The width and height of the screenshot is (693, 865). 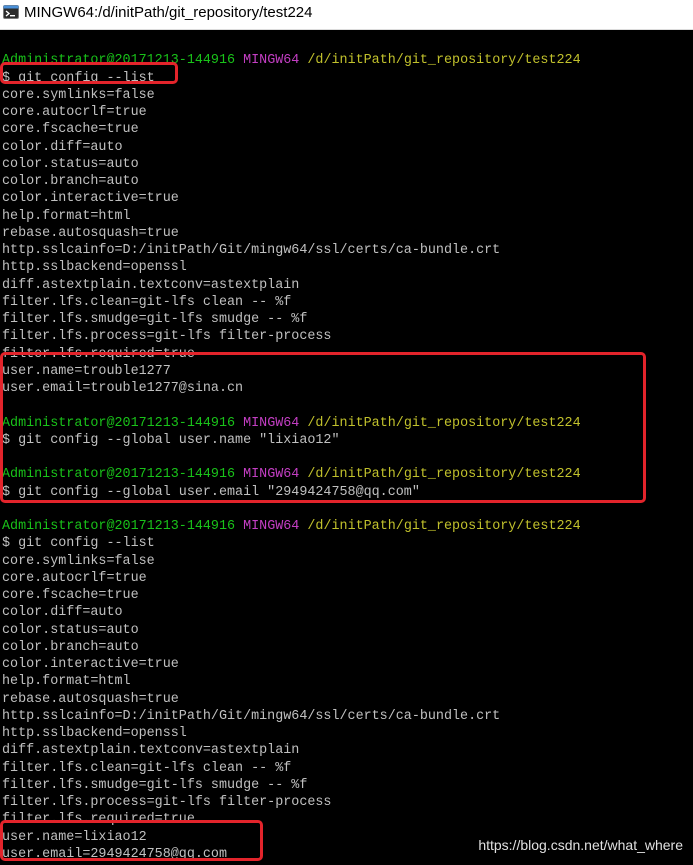 What do you see at coordinates (62, 613) in the screenshot?
I see `output-text: color.diff=auto` at bounding box center [62, 613].